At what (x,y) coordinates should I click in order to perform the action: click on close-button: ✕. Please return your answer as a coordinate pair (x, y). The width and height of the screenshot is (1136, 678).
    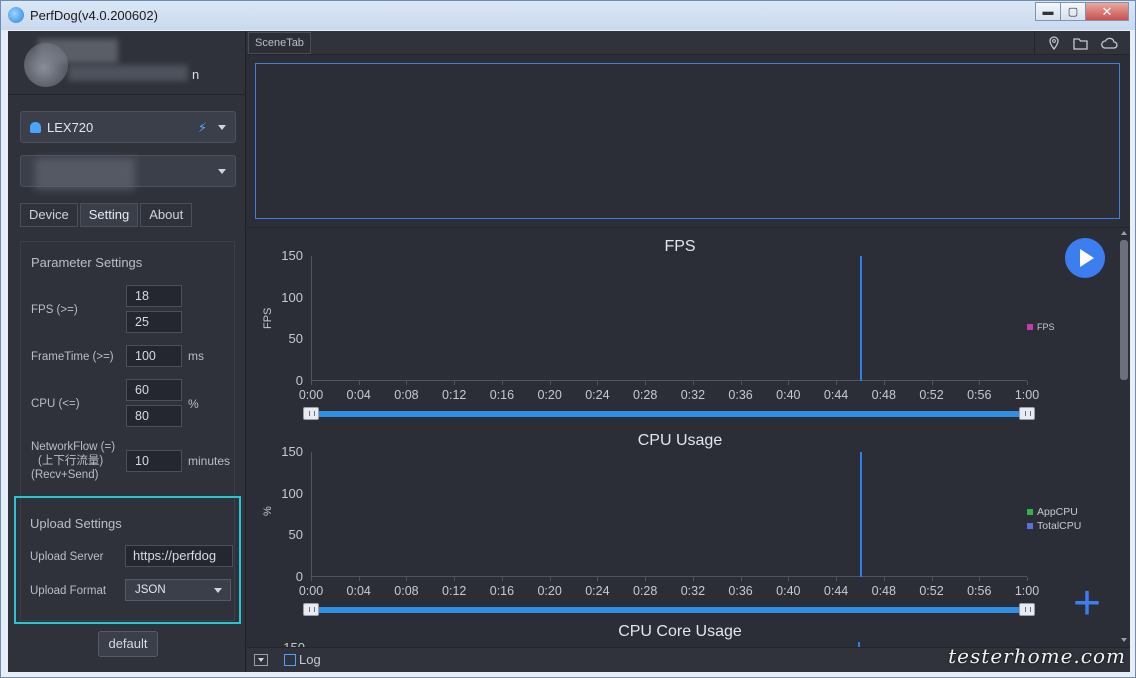
    Looking at the image, I should click on (1107, 11).